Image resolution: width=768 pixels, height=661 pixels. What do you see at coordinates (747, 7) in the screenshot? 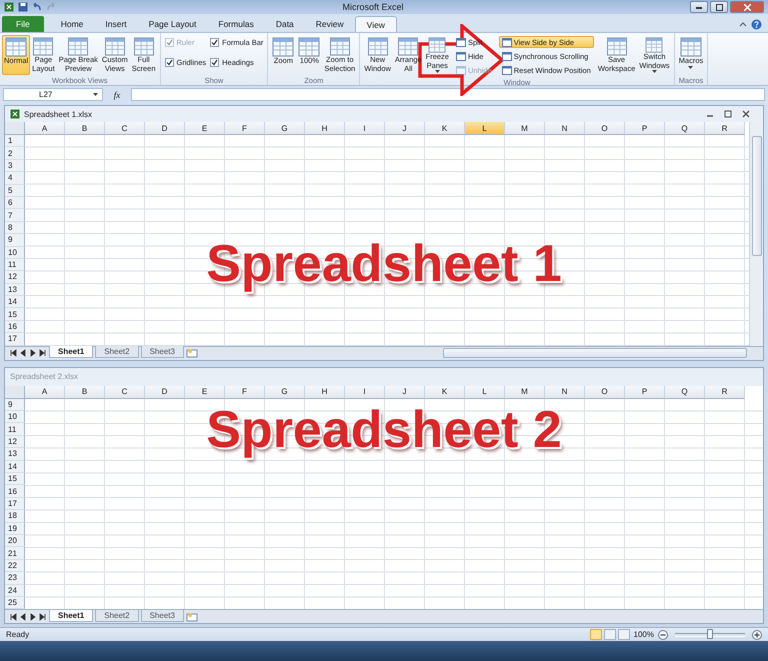
I see `close-button` at bounding box center [747, 7].